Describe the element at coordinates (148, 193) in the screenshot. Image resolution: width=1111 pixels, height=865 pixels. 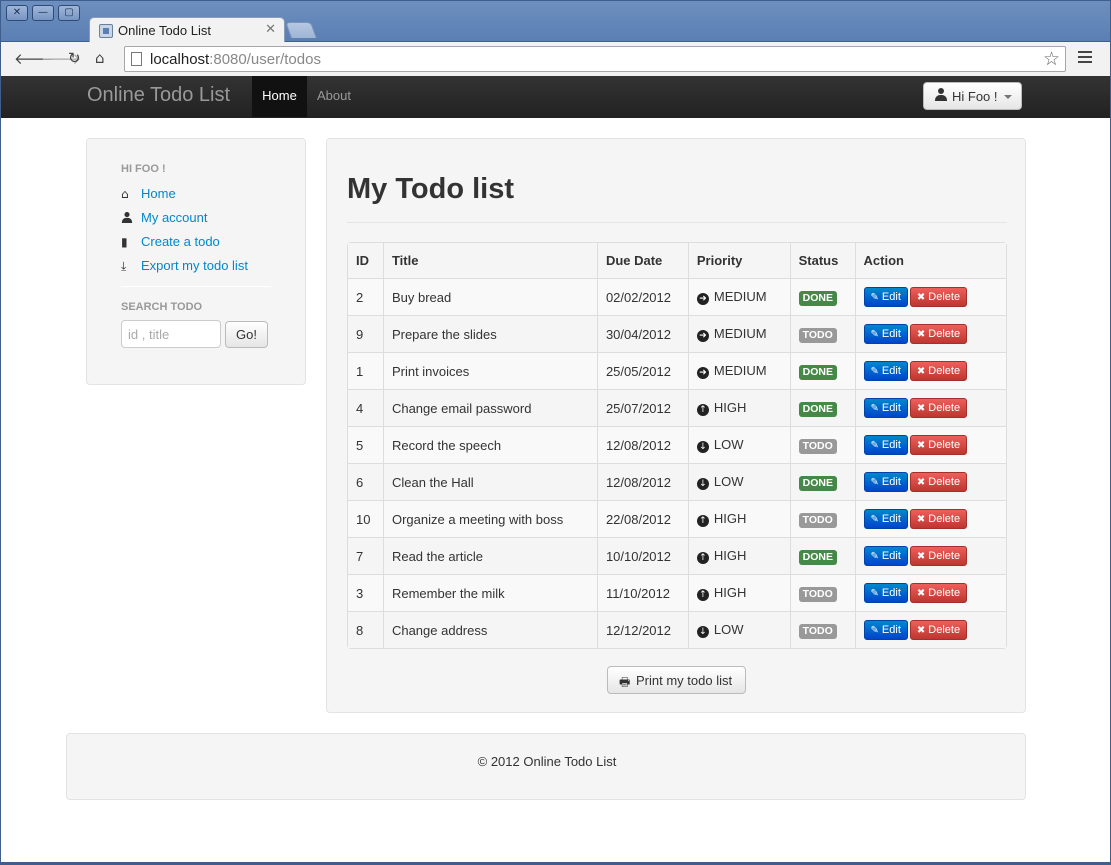
I see `sidebar-item-home: ⌂ Home` at that location.